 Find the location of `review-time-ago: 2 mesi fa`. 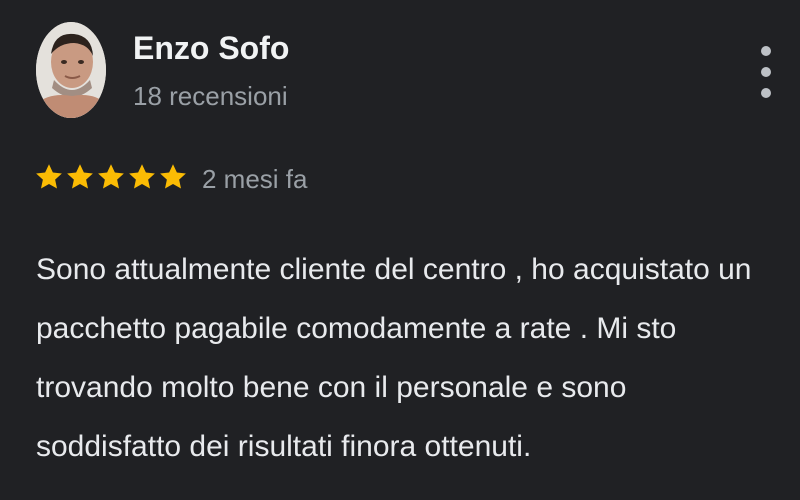

review-time-ago: 2 mesi fa is located at coordinates (255, 179).